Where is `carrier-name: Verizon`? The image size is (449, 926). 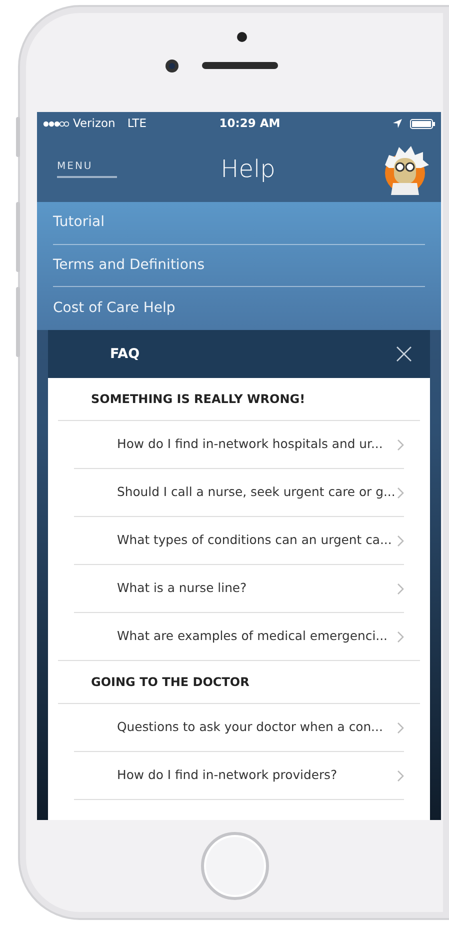
carrier-name: Verizon is located at coordinates (94, 123).